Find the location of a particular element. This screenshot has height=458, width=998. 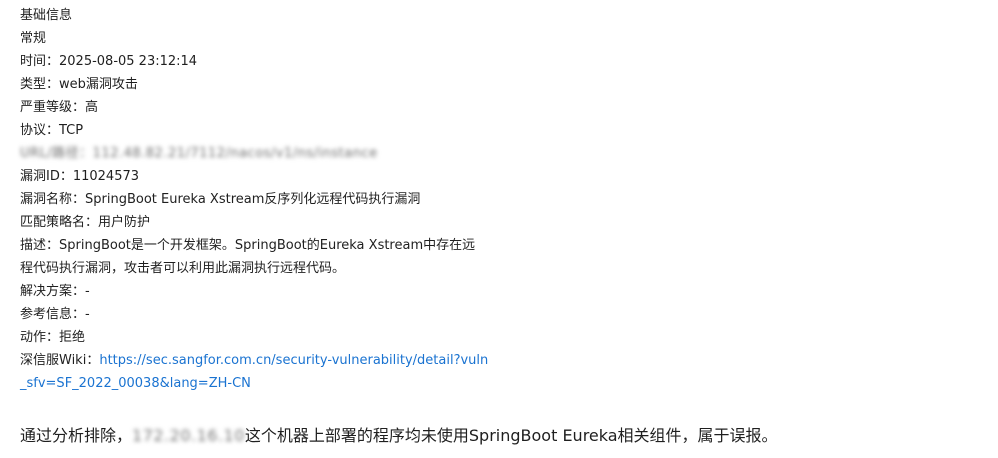

wiki-link-continued: _sfv=SF_2022_00038&lang=ZH-CN is located at coordinates (135, 383).